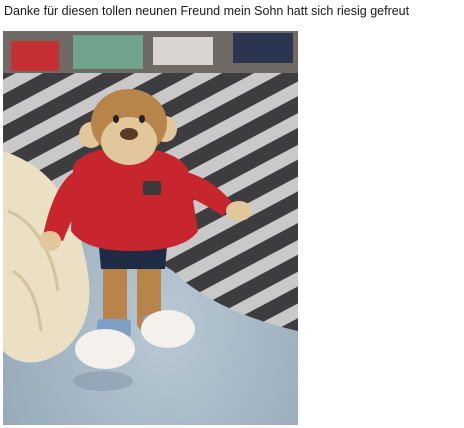 This screenshot has height=428, width=464. I want to click on monkey-face, so click(129, 141).